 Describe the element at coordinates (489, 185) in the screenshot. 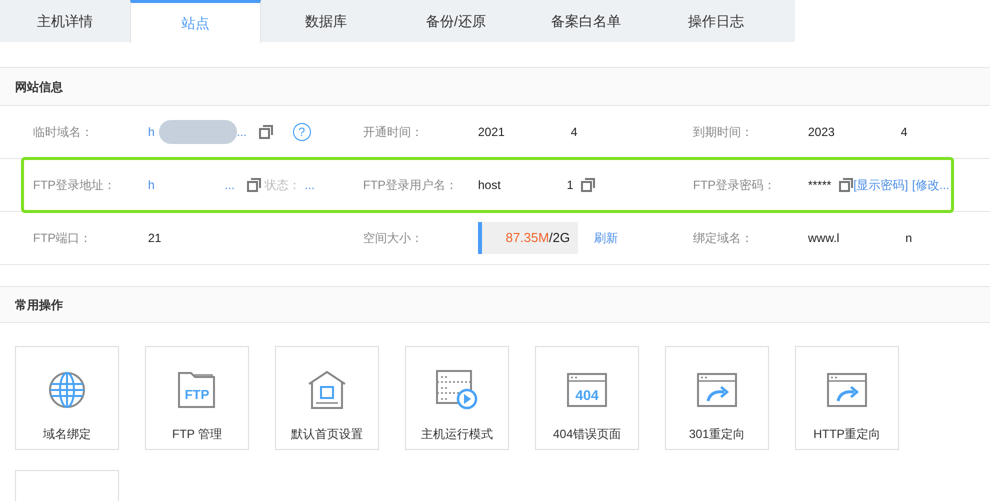

I see `value-text: host` at that location.